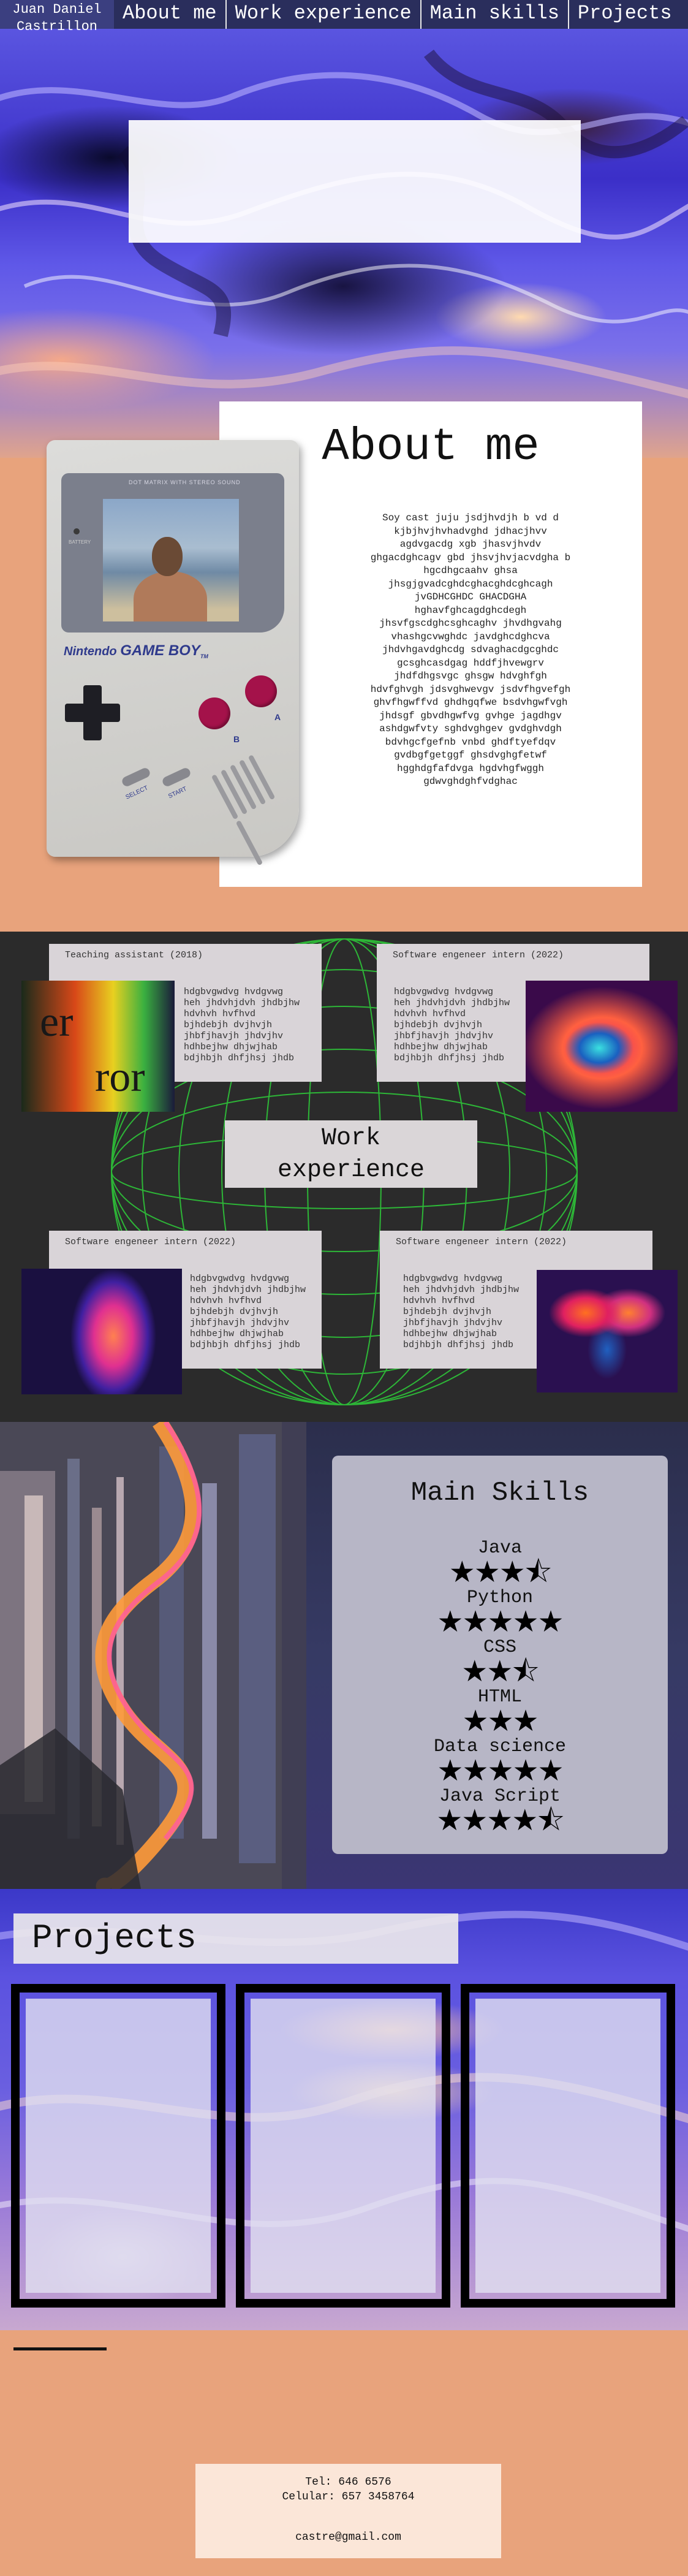 Image resolution: width=688 pixels, height=2576 pixels. I want to click on star-rating-icon: ★★★★★, so click(500, 1770).